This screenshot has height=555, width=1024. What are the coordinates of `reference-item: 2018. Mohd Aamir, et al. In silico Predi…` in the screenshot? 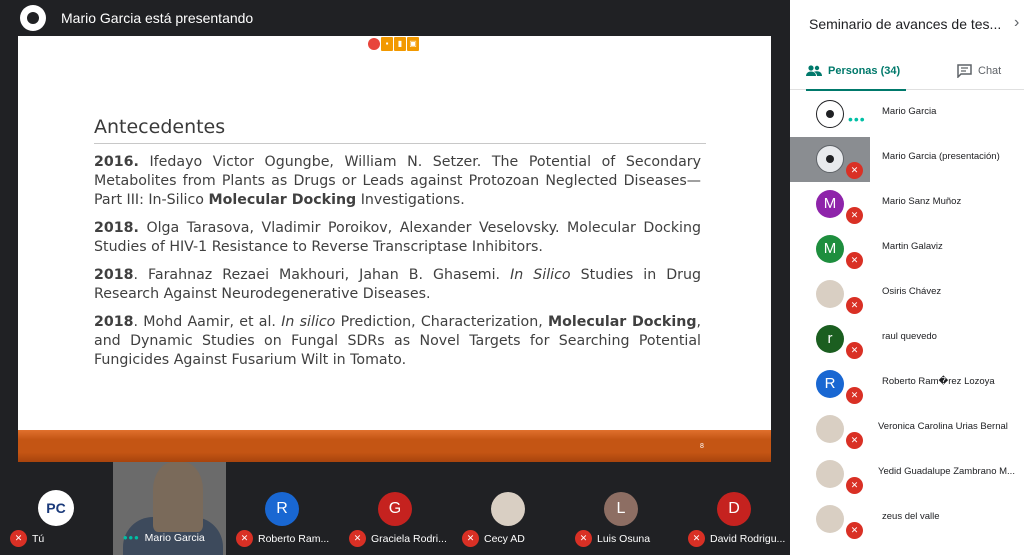 It's located at (397, 341).